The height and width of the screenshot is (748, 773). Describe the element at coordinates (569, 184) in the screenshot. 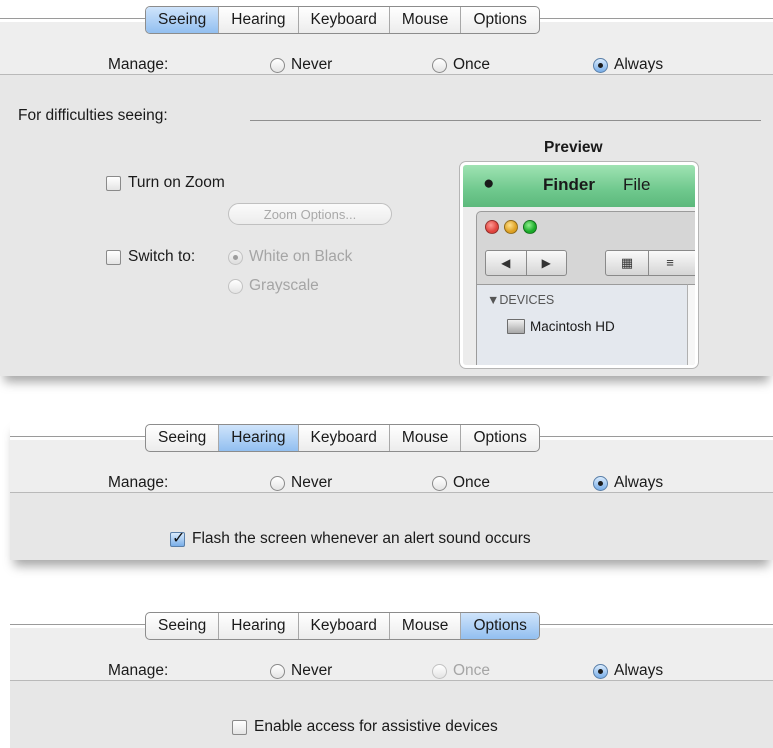

I see `preview-app-menu: Finder` at that location.